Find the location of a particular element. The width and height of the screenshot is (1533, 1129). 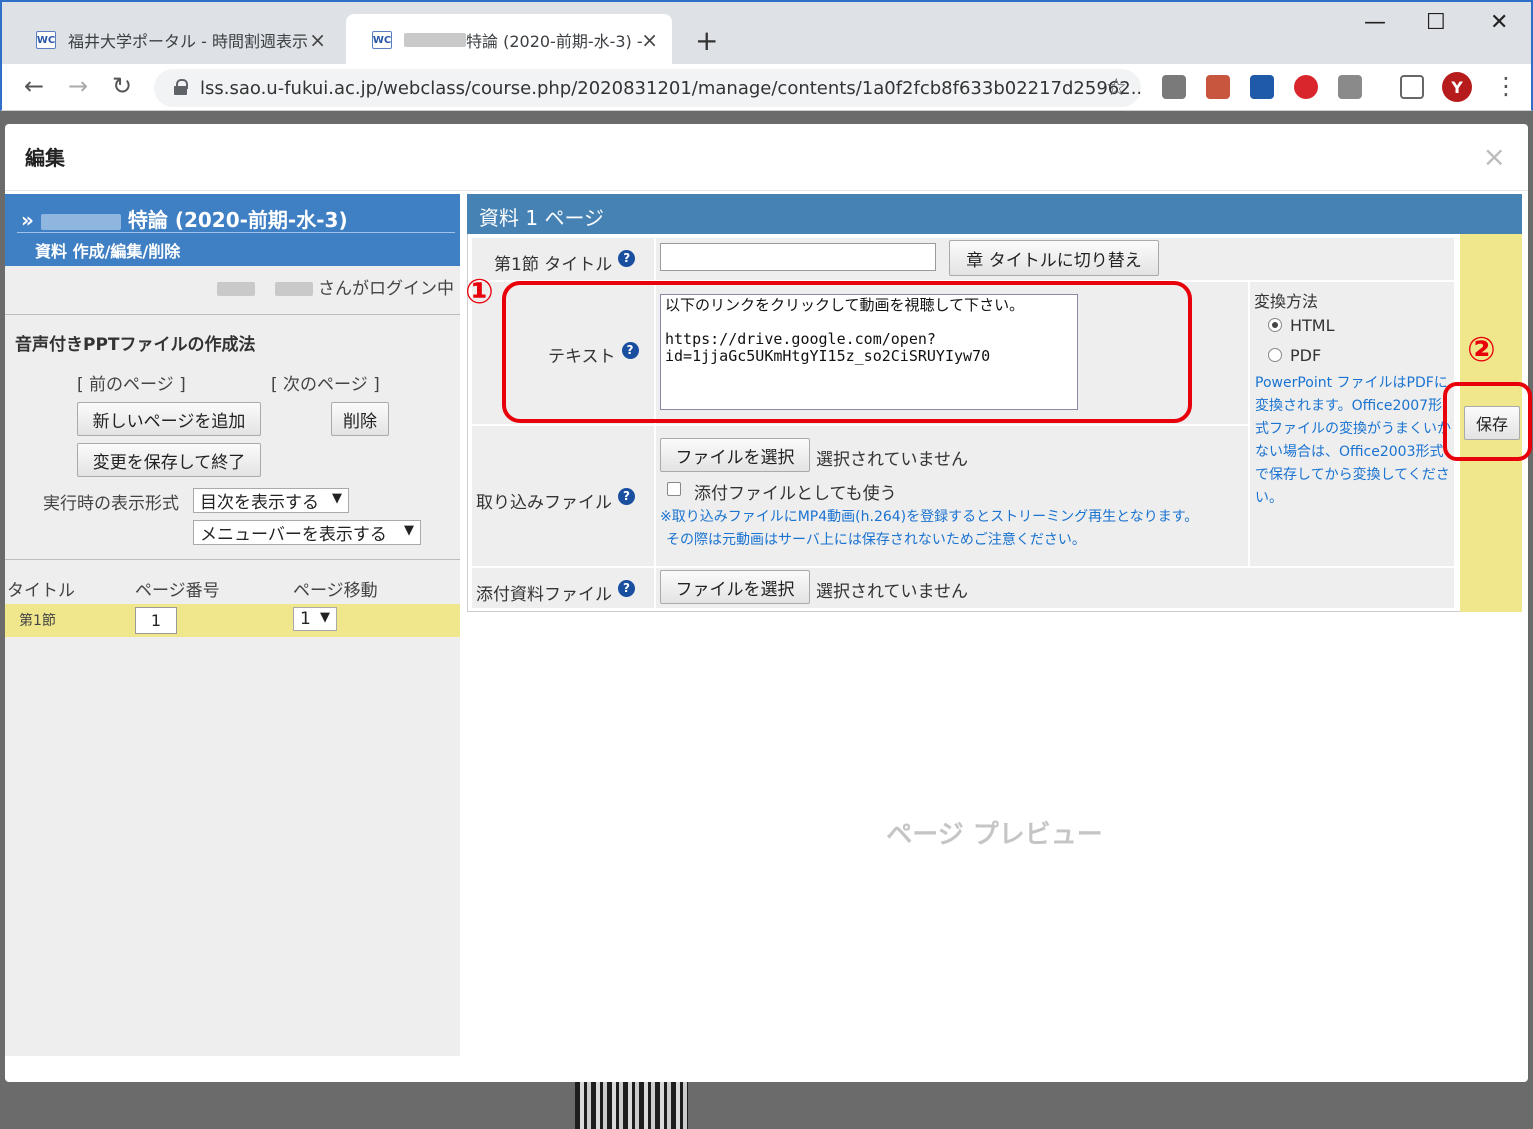

browser-menu-icon: ⋮ is located at coordinates (1506, 86).